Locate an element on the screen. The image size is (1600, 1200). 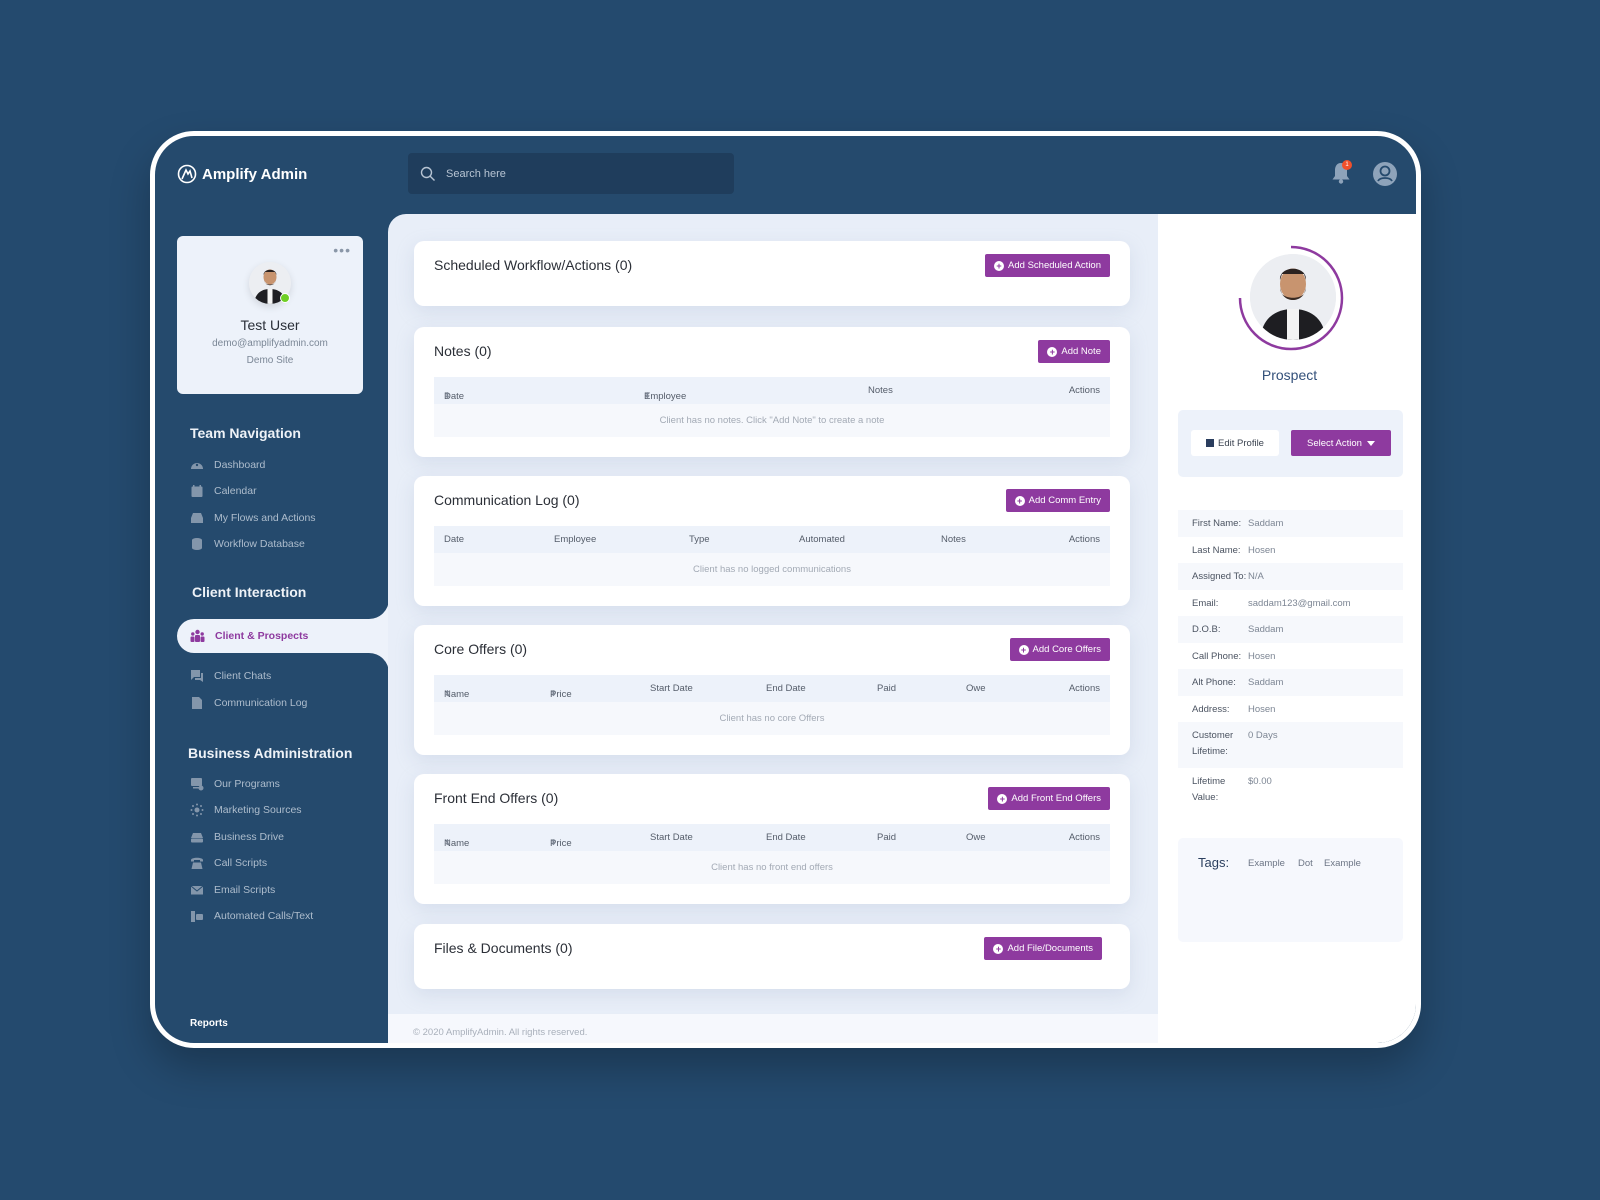
add-scheduled-action-button: + Add Scheduled Action is located at coordinates (1047, 265).